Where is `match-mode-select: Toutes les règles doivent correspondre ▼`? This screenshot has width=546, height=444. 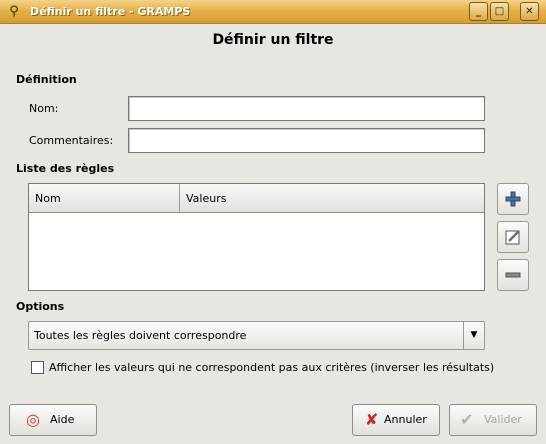 match-mode-select: Toutes les règles doivent correspondre ▼ is located at coordinates (256, 335).